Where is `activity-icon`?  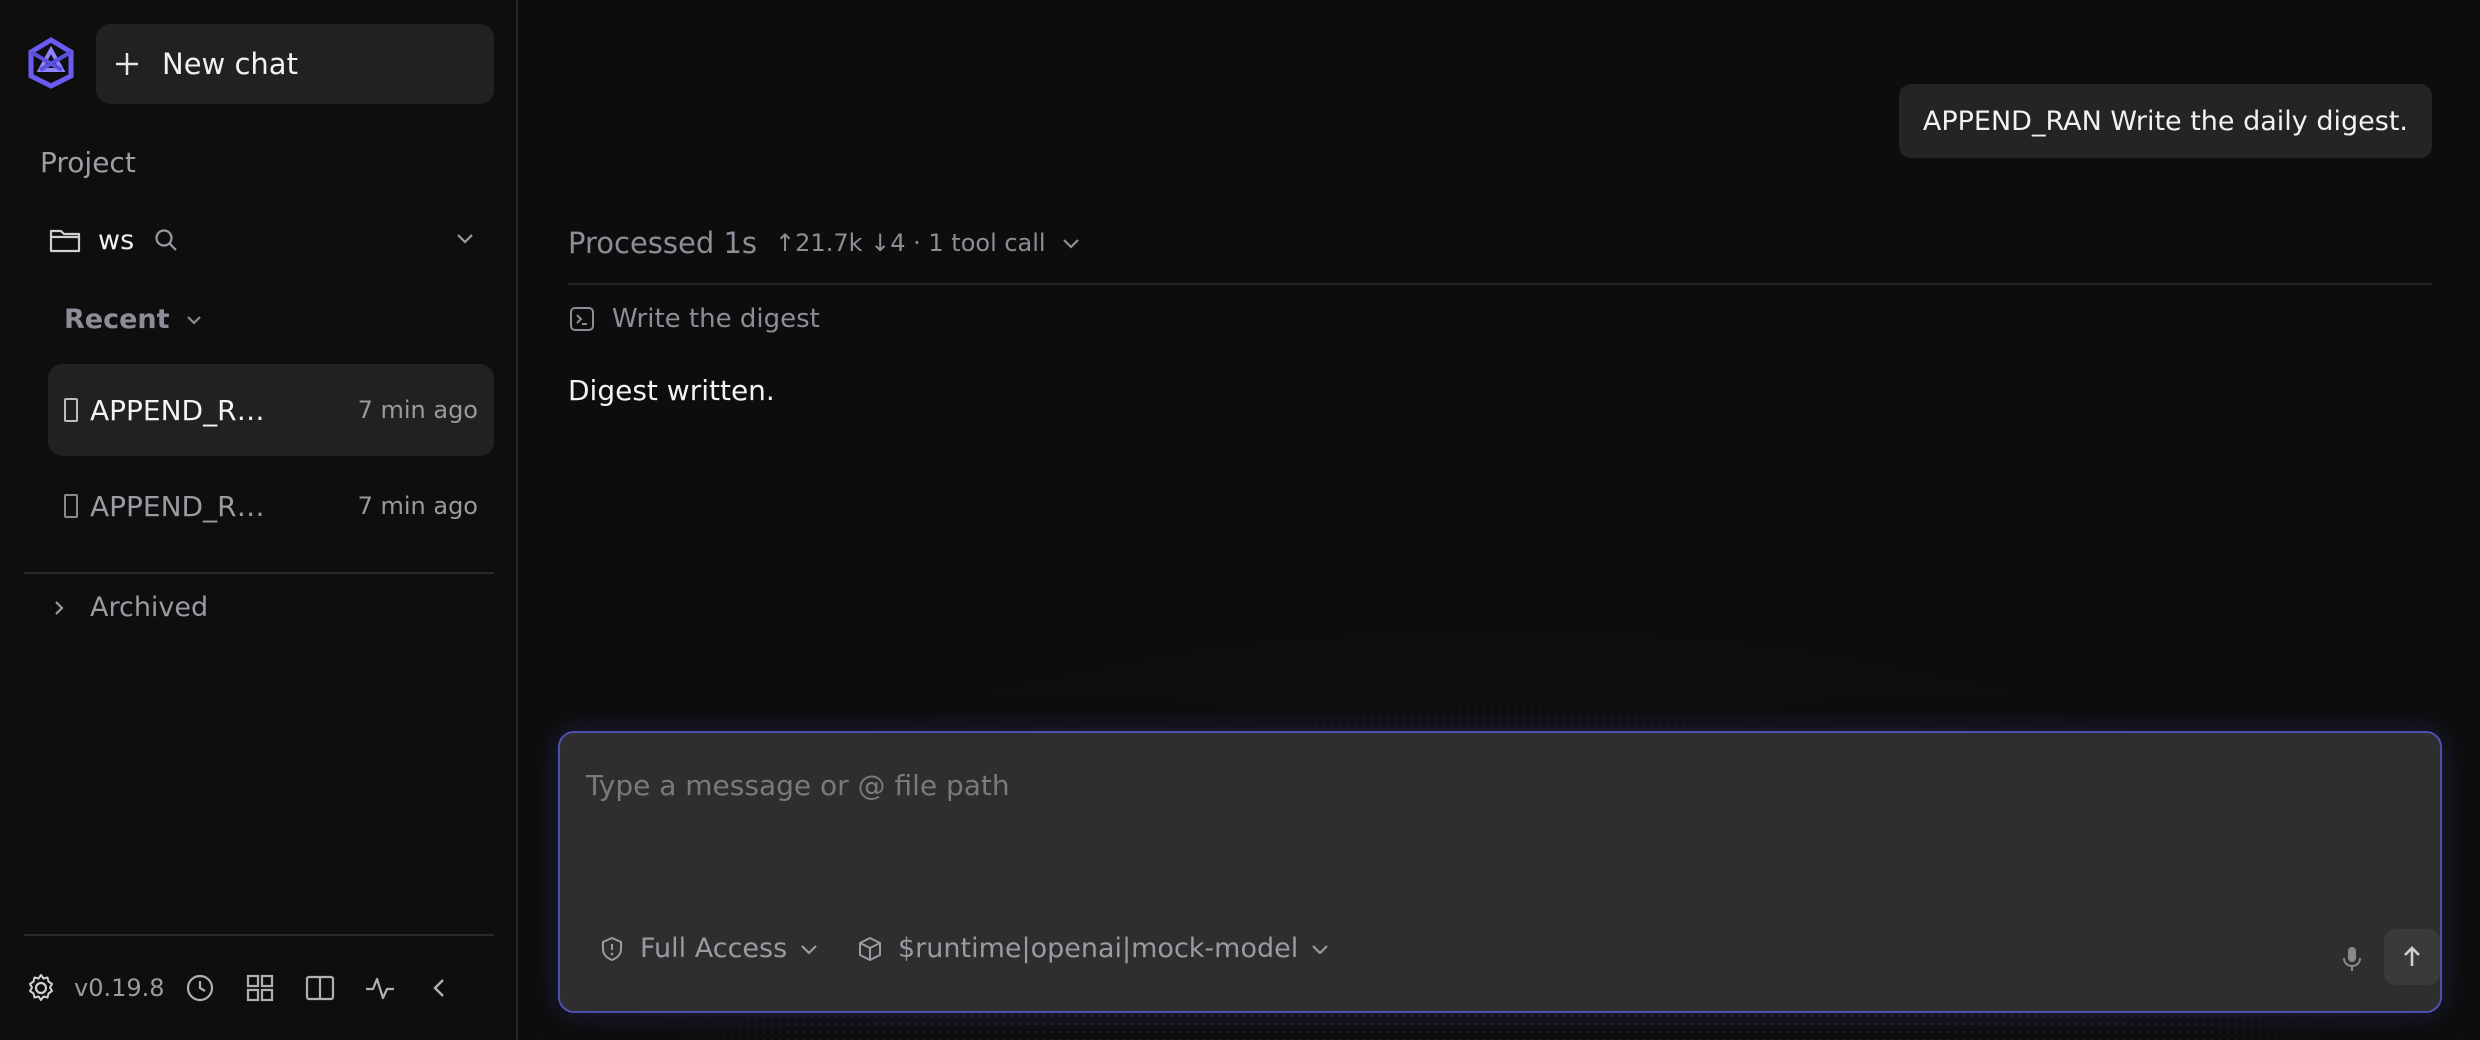 activity-icon is located at coordinates (380, 988).